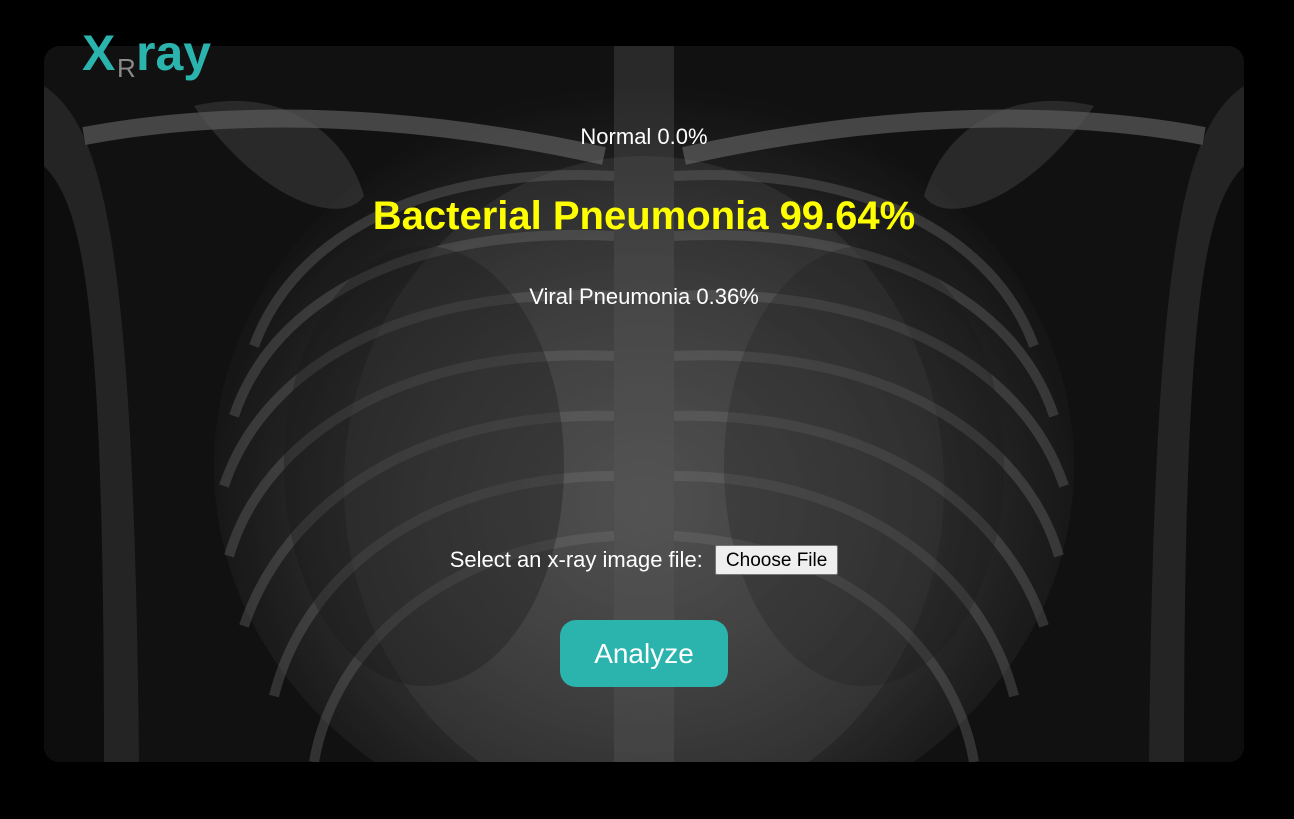  I want to click on logo-r-letter: R, so click(126, 68).